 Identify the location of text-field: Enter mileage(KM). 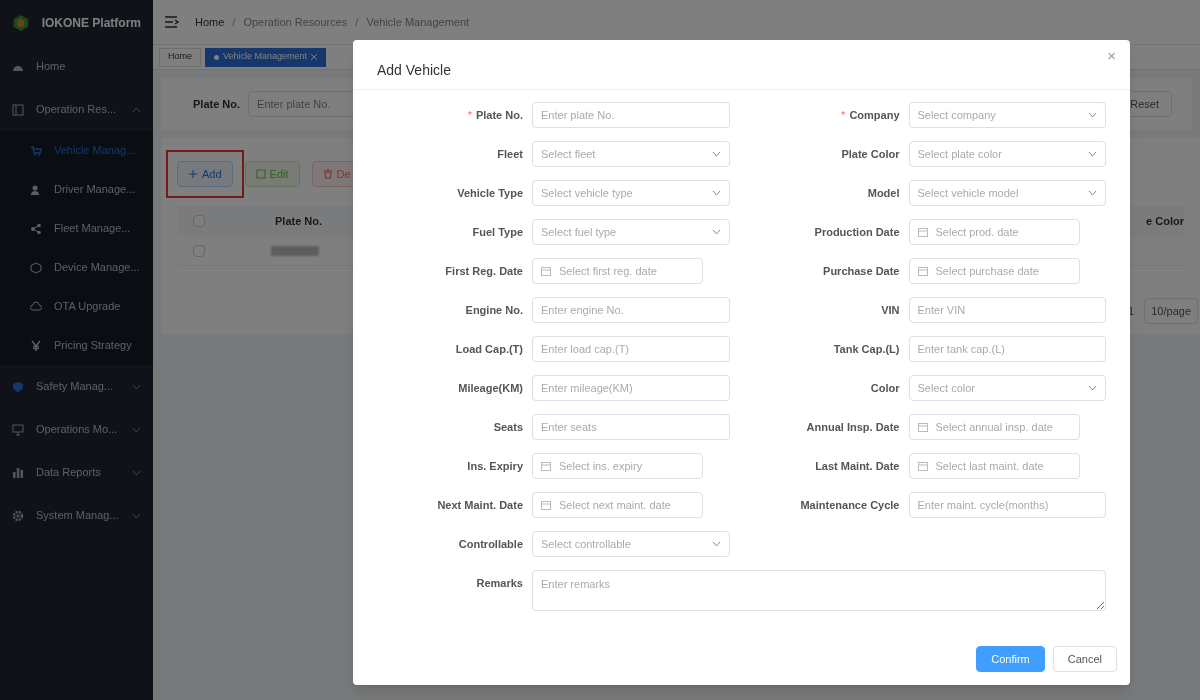
(631, 388).